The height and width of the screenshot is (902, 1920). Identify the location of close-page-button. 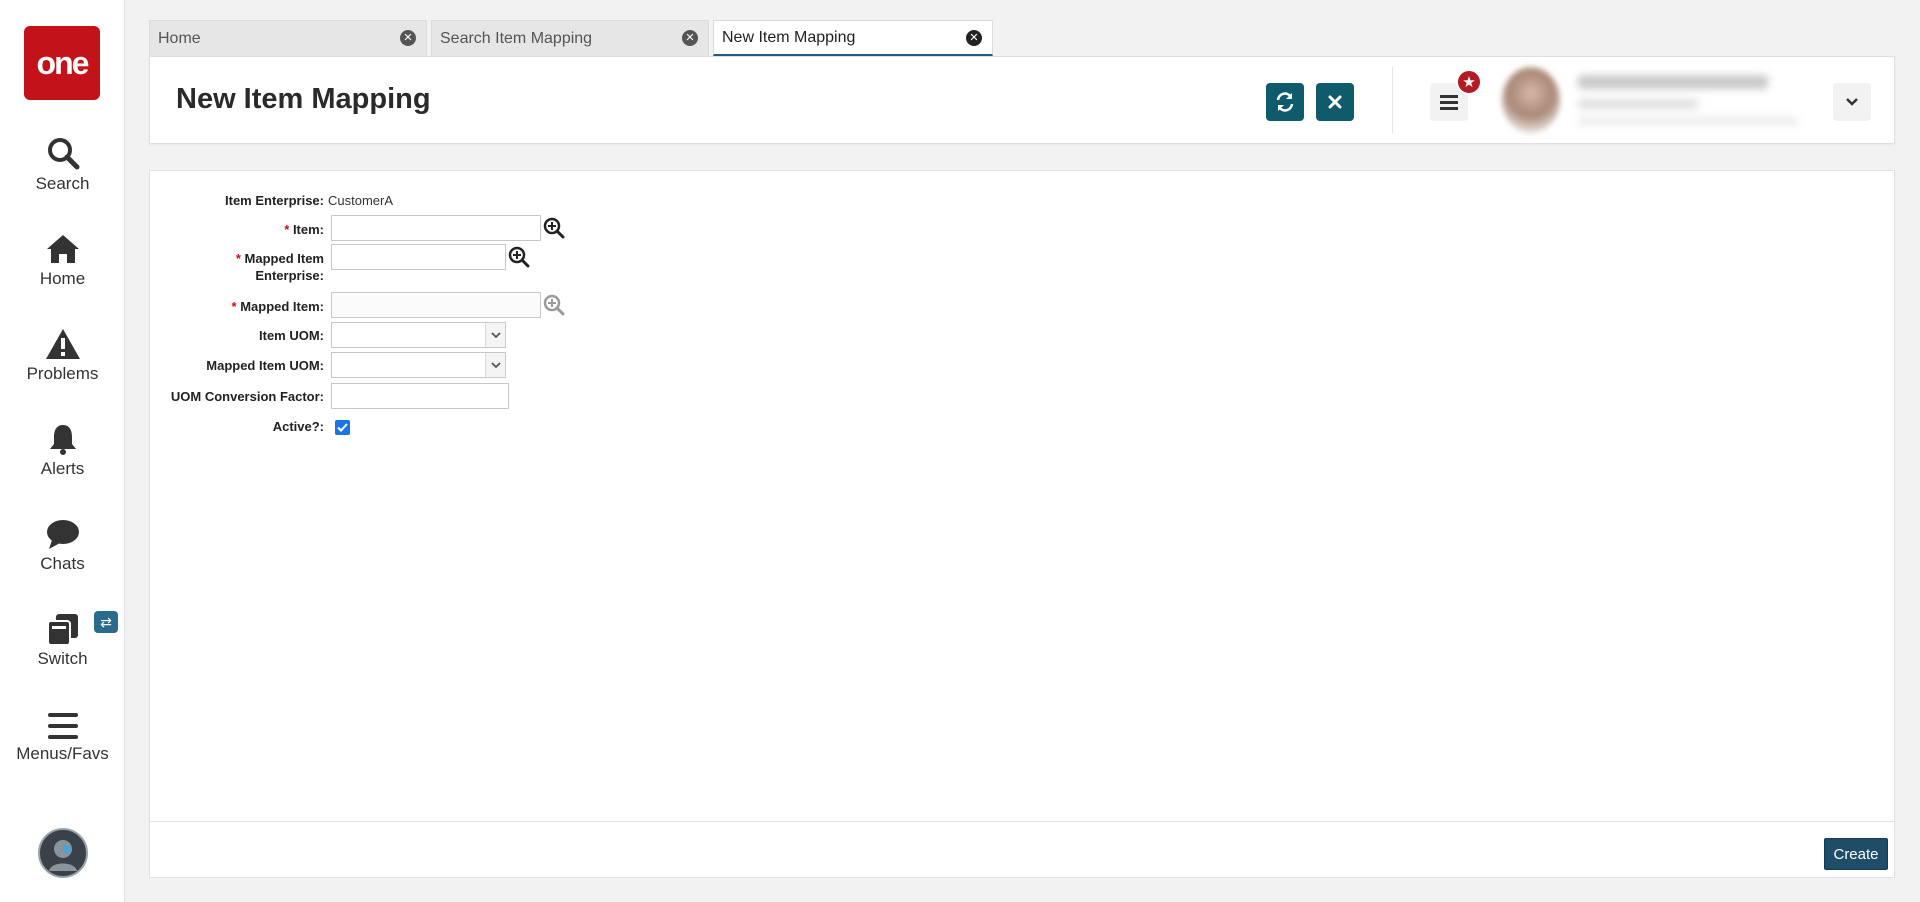
(1335, 102).